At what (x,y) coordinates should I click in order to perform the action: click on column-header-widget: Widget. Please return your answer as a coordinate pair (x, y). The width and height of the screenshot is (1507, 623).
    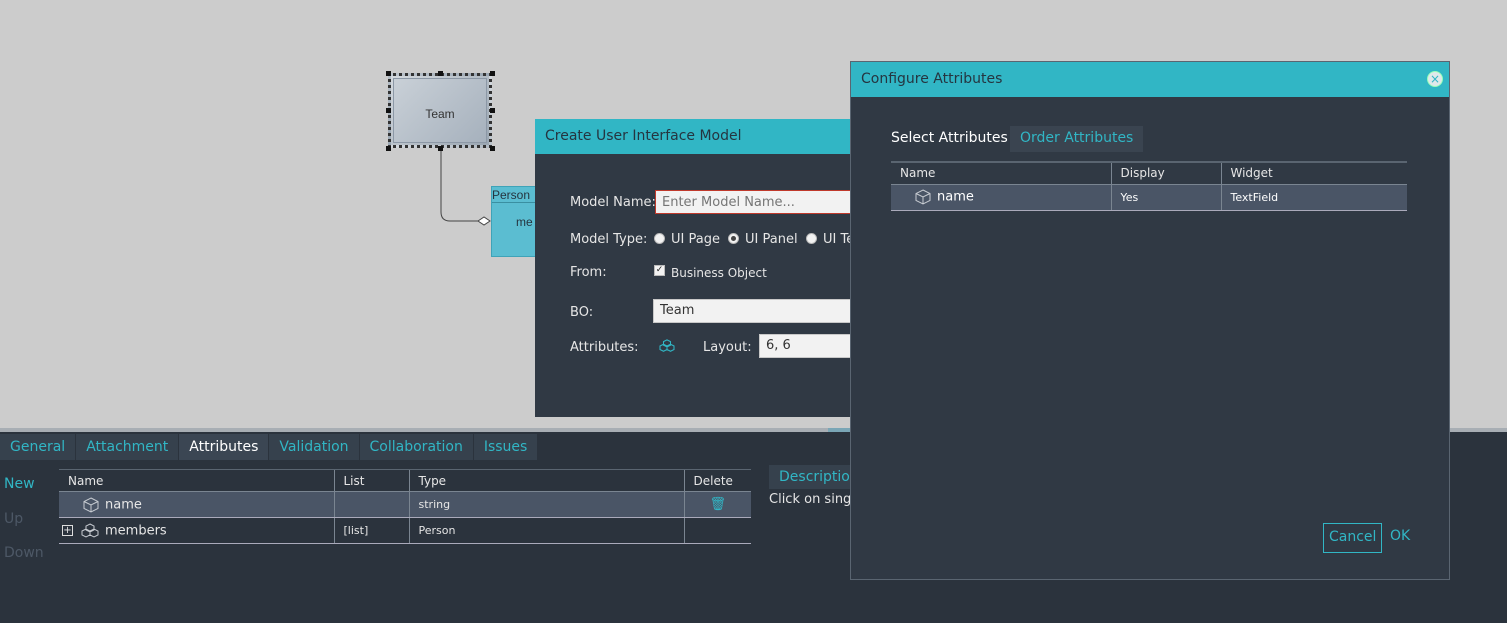
    Looking at the image, I should click on (1313, 173).